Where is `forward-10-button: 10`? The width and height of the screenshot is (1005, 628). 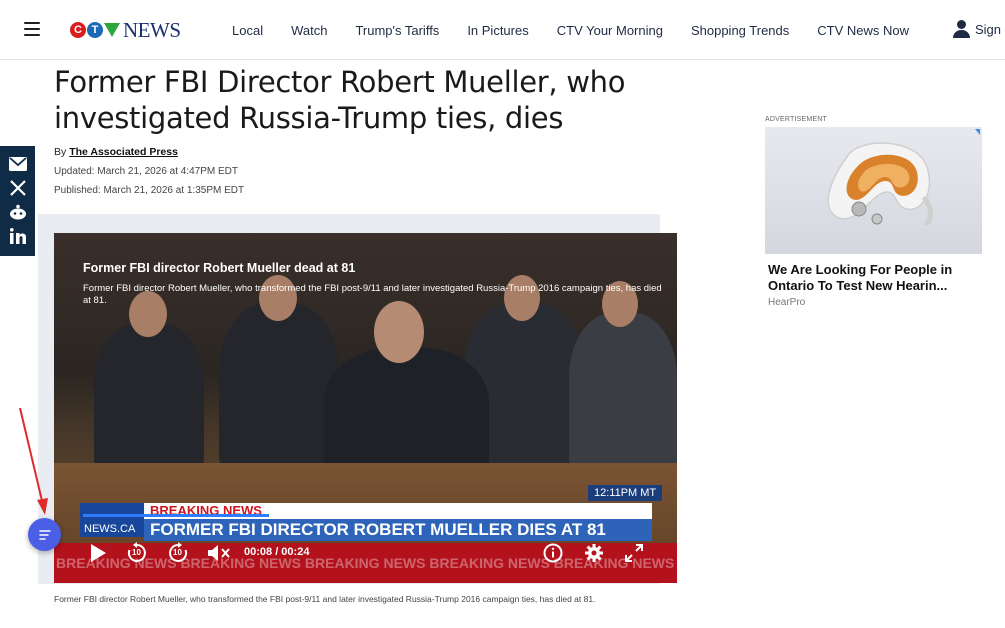
forward-10-button: 10 is located at coordinates (178, 553).